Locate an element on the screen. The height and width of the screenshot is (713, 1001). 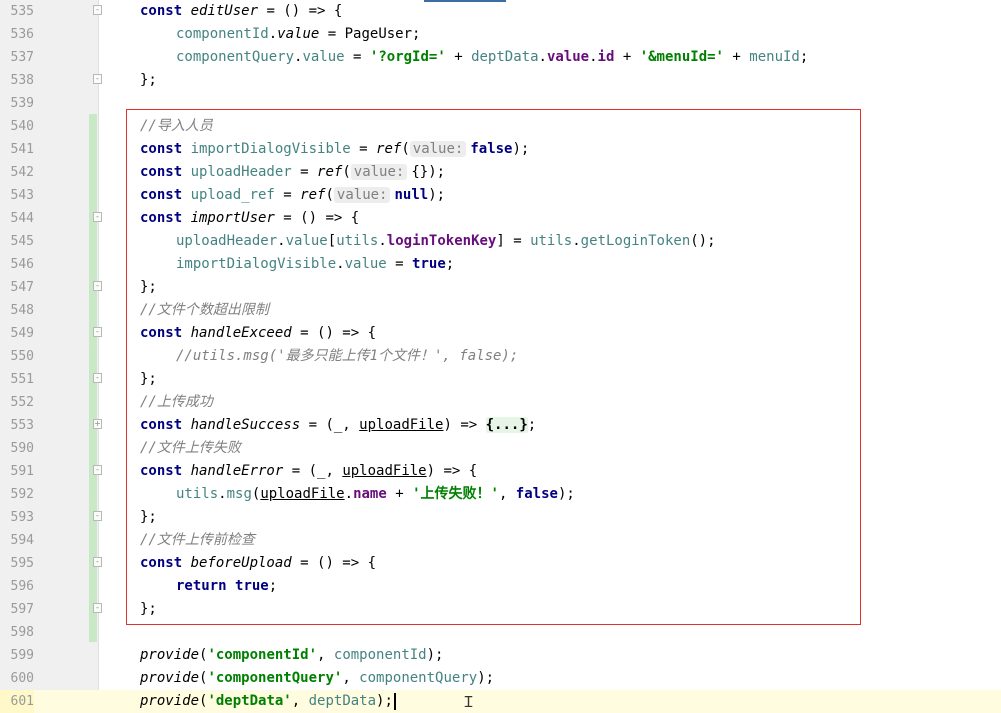
code-text: //导入人员 is located at coordinates (176, 126).